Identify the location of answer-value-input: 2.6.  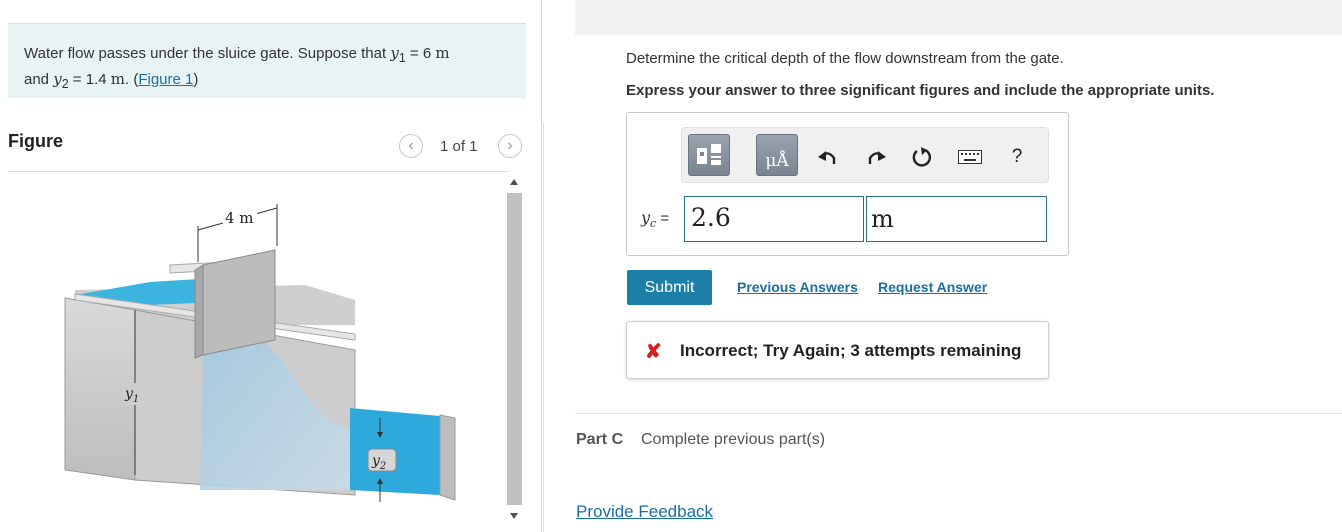
(774, 219).